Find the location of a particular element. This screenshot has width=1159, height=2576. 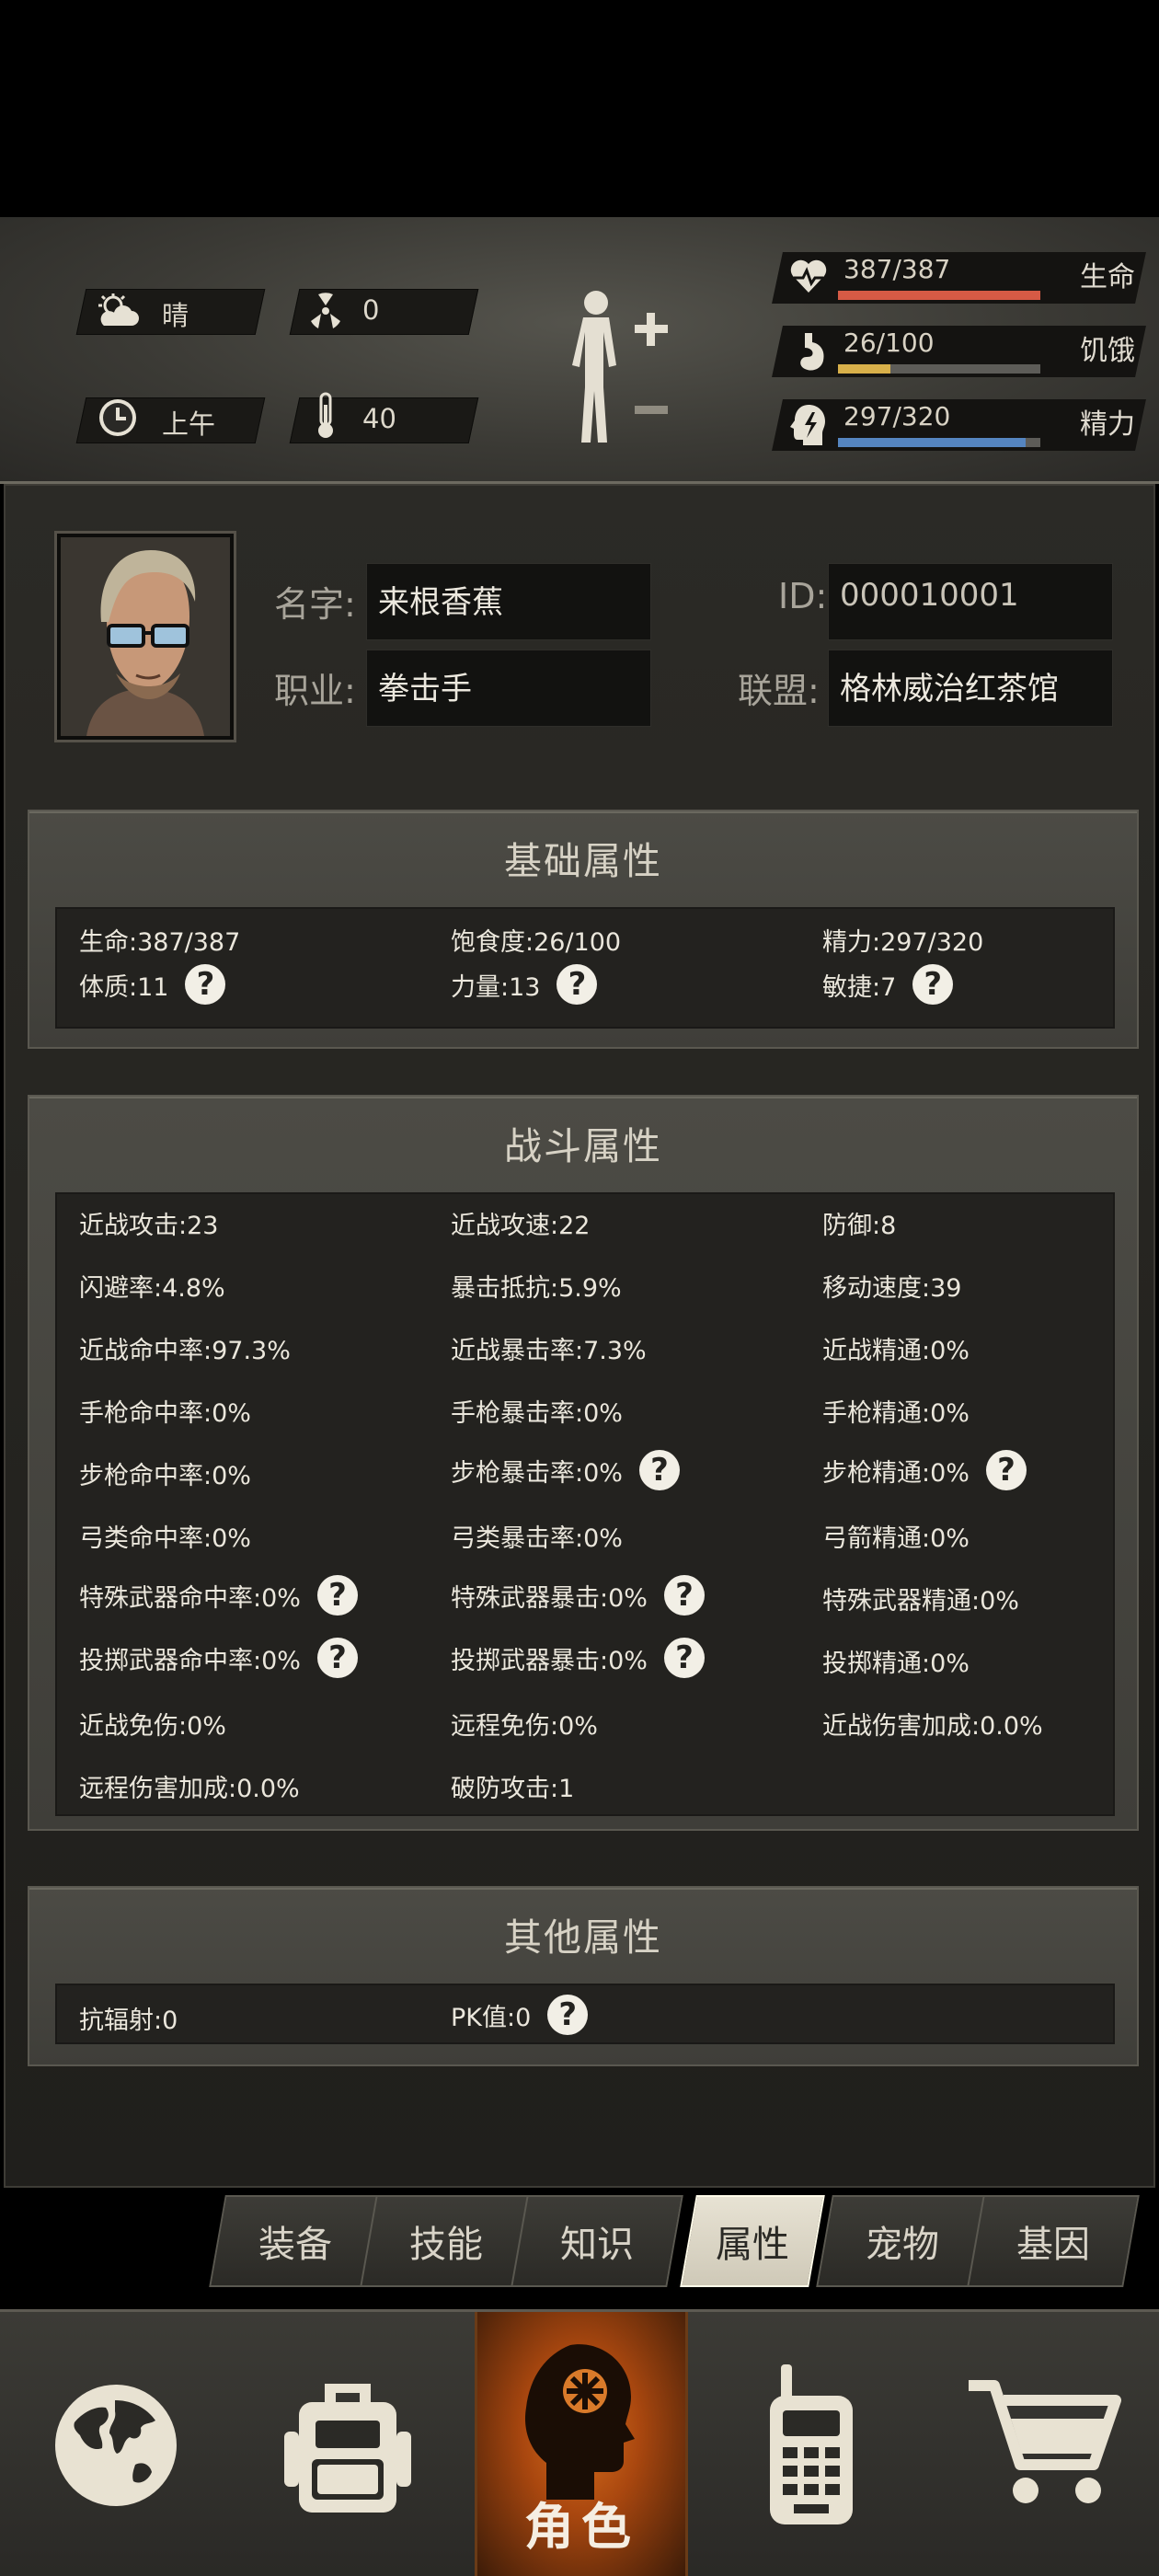

tab-knowledge: 知识 is located at coordinates (597, 2241).